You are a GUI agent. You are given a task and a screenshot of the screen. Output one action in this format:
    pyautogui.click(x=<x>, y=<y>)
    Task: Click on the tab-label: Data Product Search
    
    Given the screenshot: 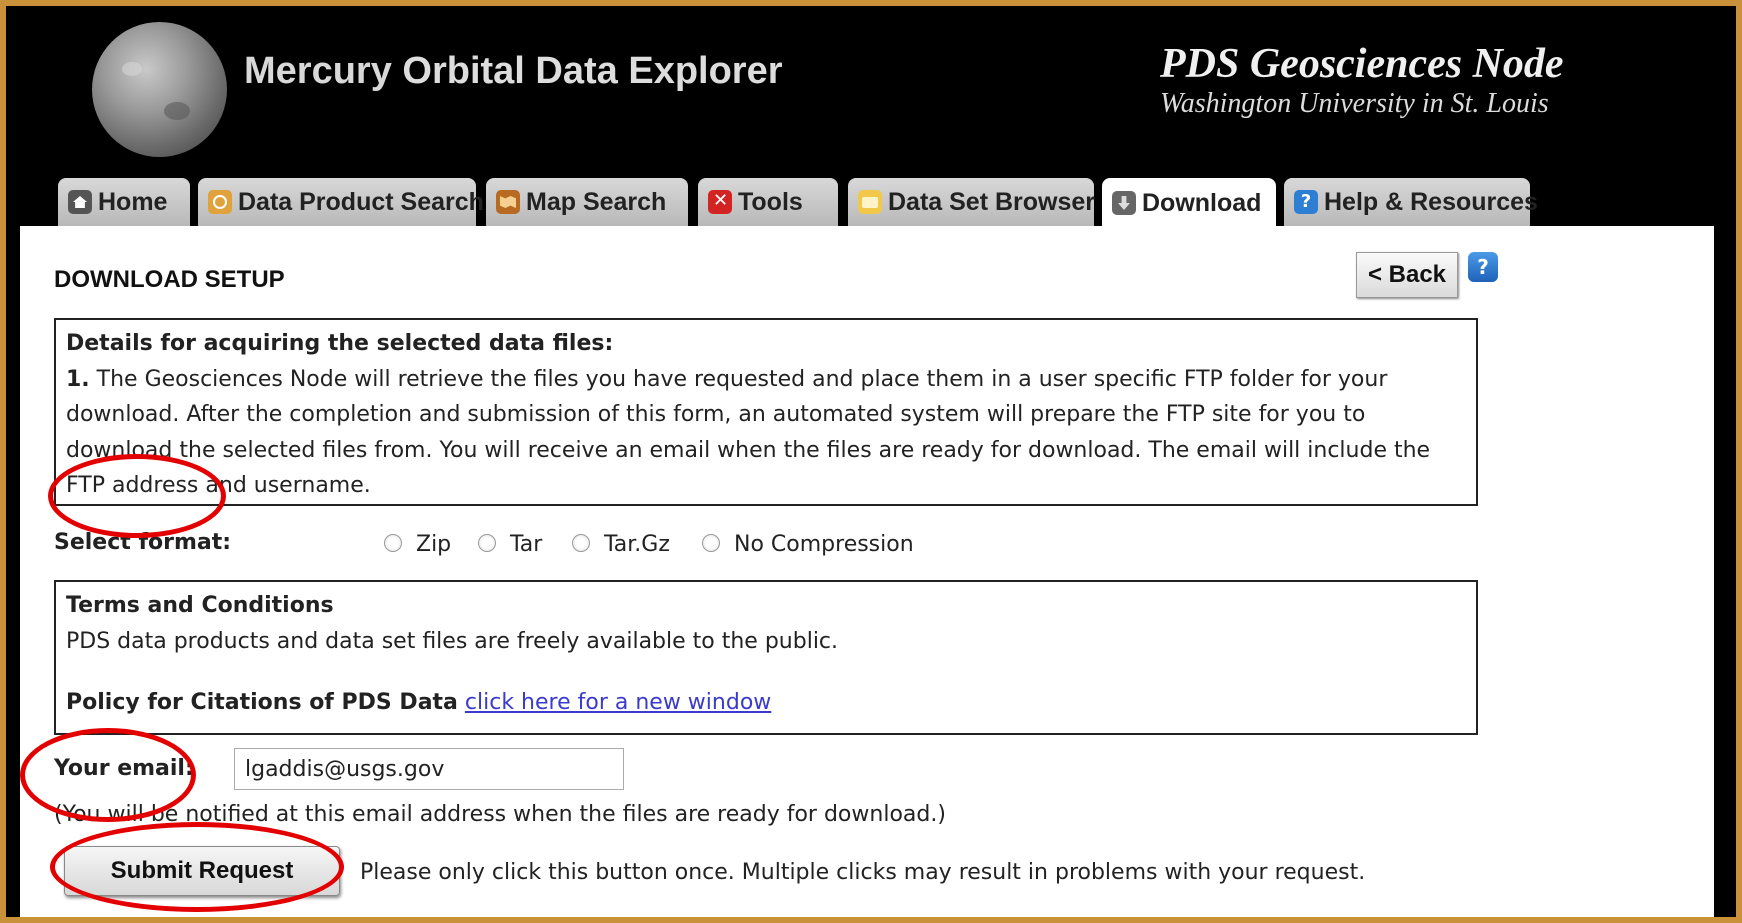 What is the action you would take?
    pyautogui.click(x=361, y=201)
    